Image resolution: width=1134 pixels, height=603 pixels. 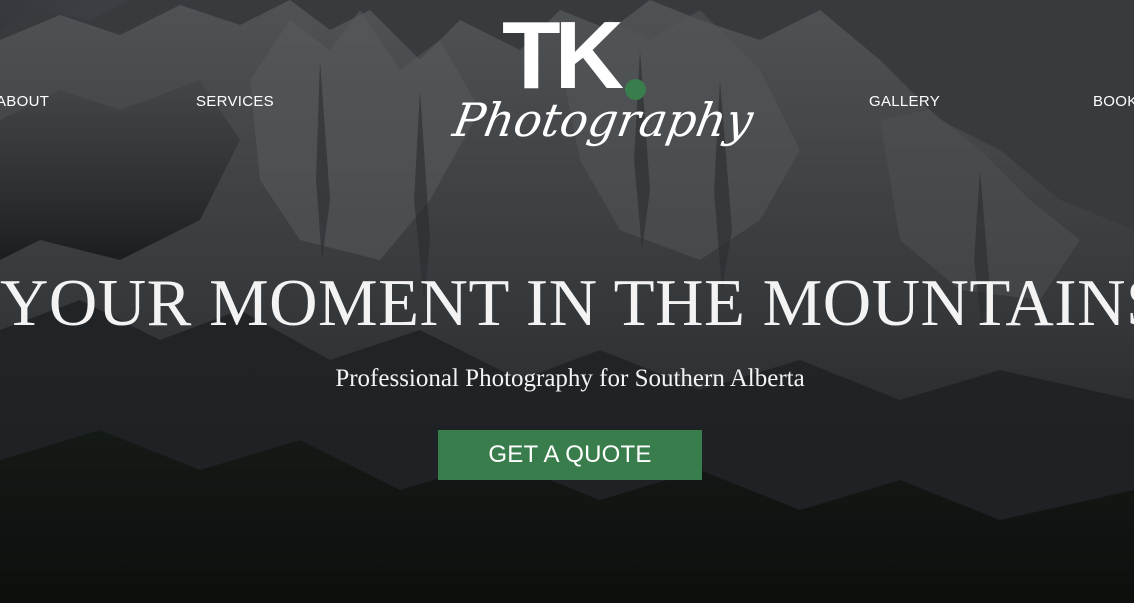 What do you see at coordinates (1113, 101) in the screenshot?
I see `nav-item-book: BOOK` at bounding box center [1113, 101].